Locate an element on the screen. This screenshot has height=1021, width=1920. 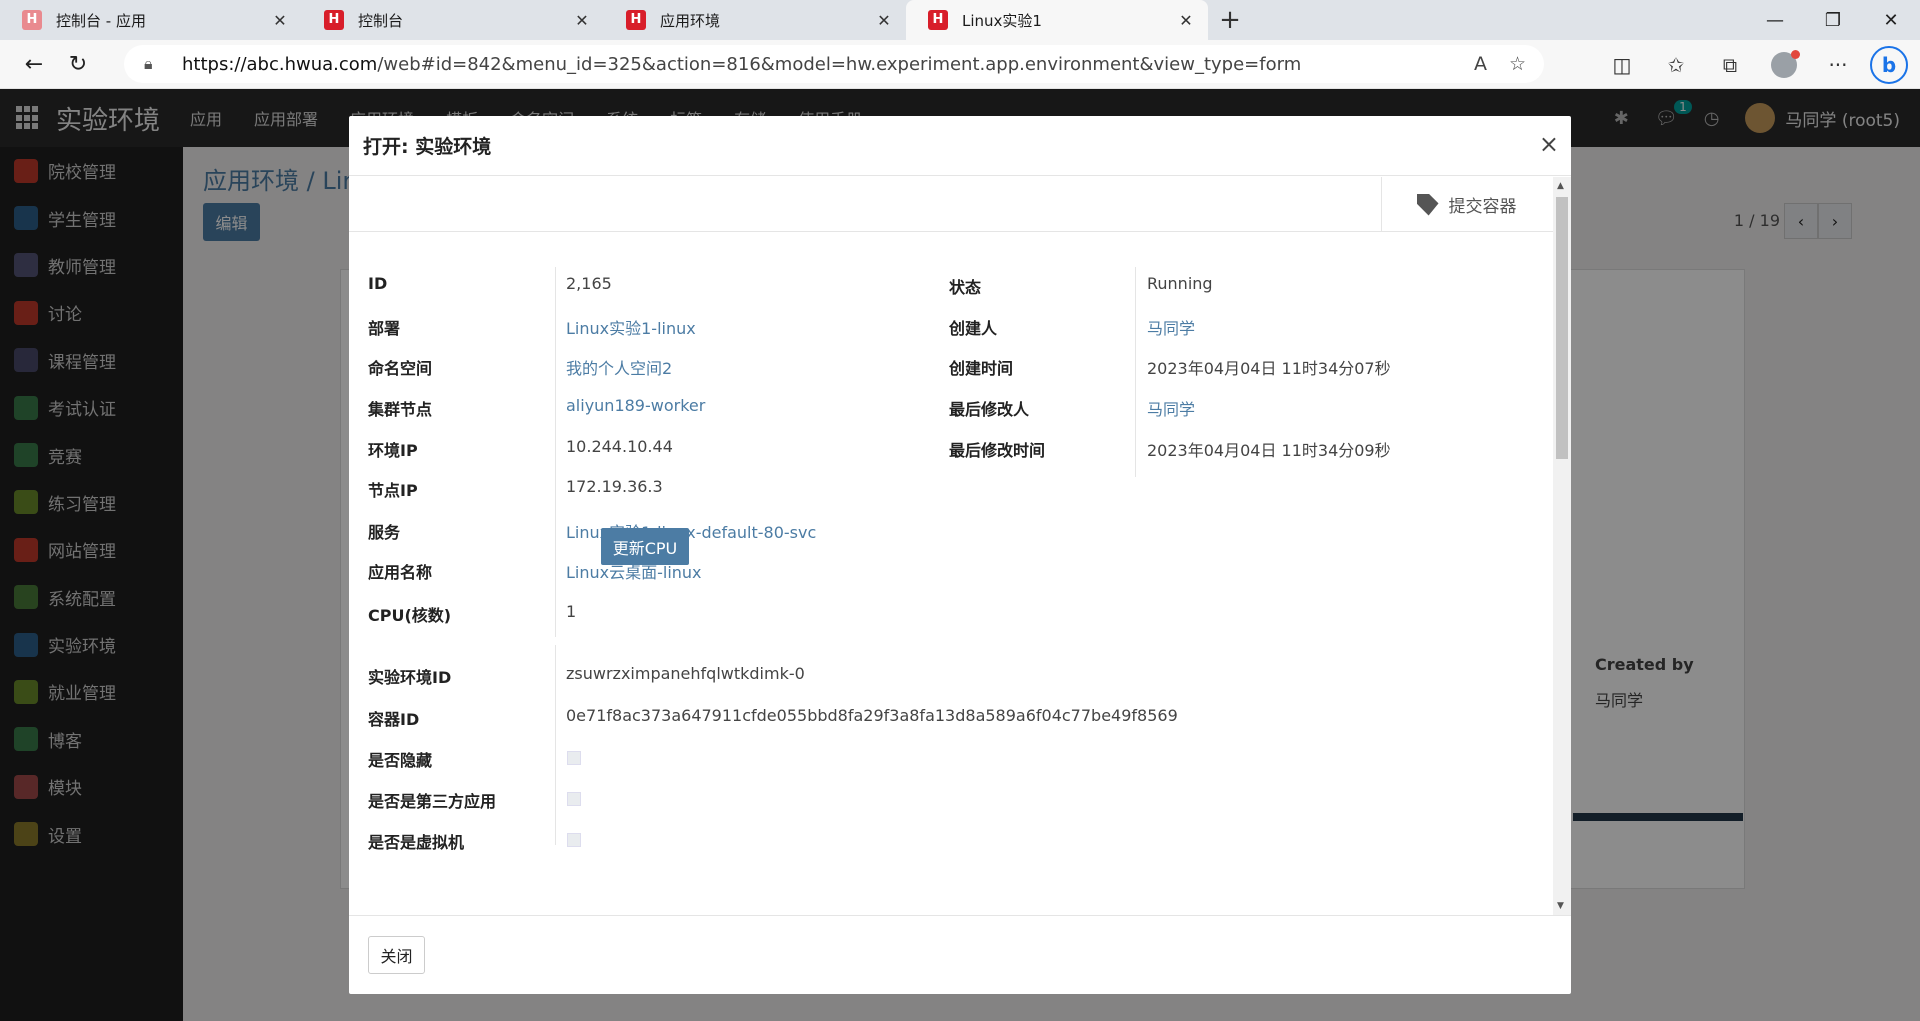
tab-title: Linux实验1 is located at coordinates (1002, 20).